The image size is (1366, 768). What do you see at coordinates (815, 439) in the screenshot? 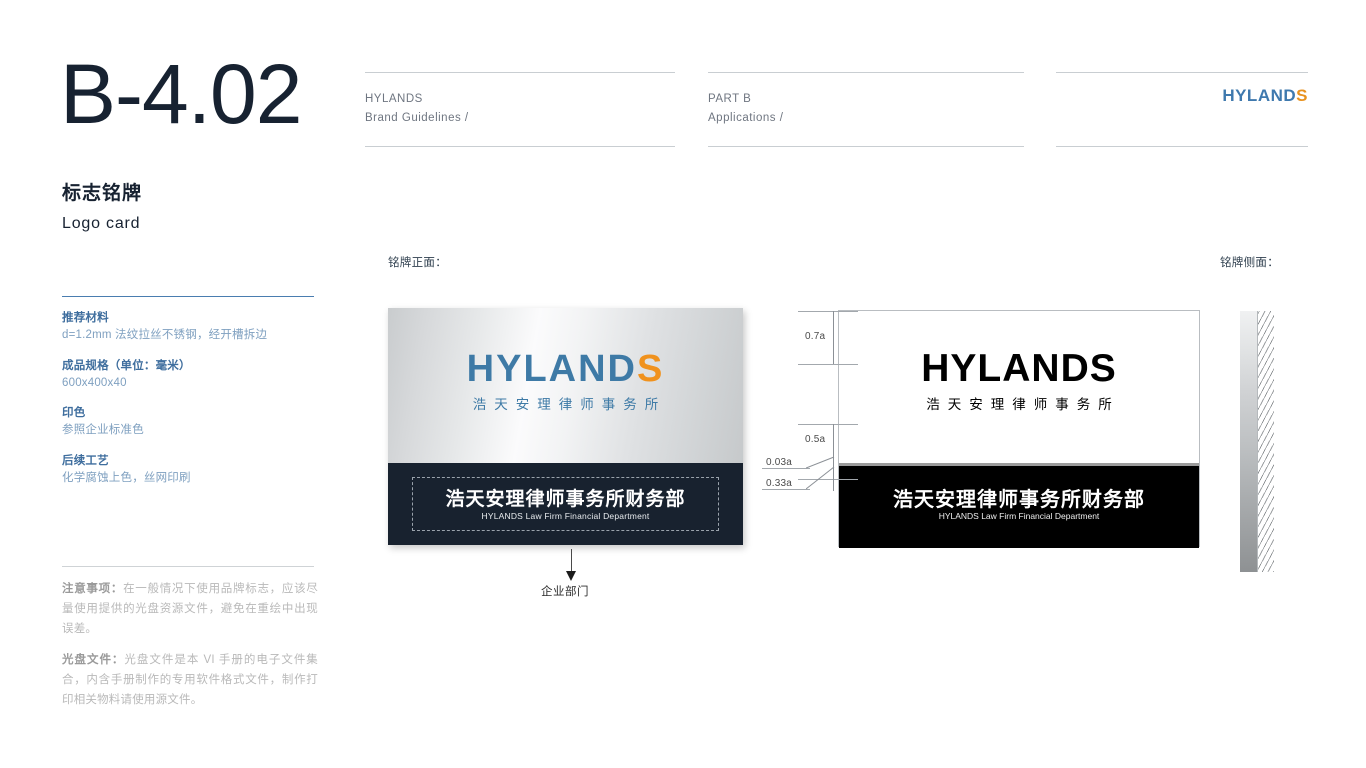
I see `dim-label-0-5a: 0.5a` at bounding box center [815, 439].